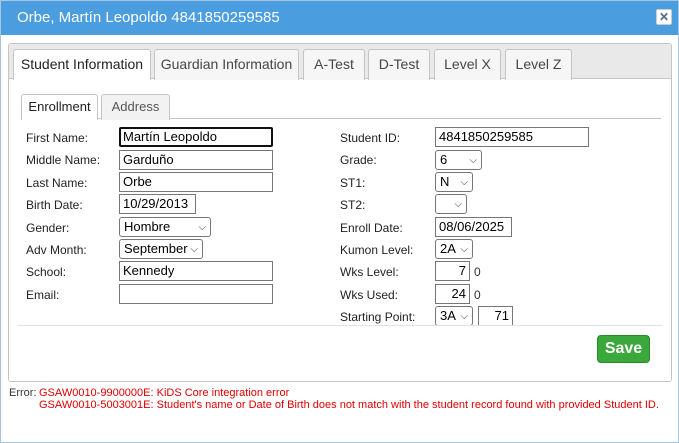 Image resolution: width=679 pixels, height=443 pixels. Describe the element at coordinates (340, 325) in the screenshot. I see `form-divider` at that location.